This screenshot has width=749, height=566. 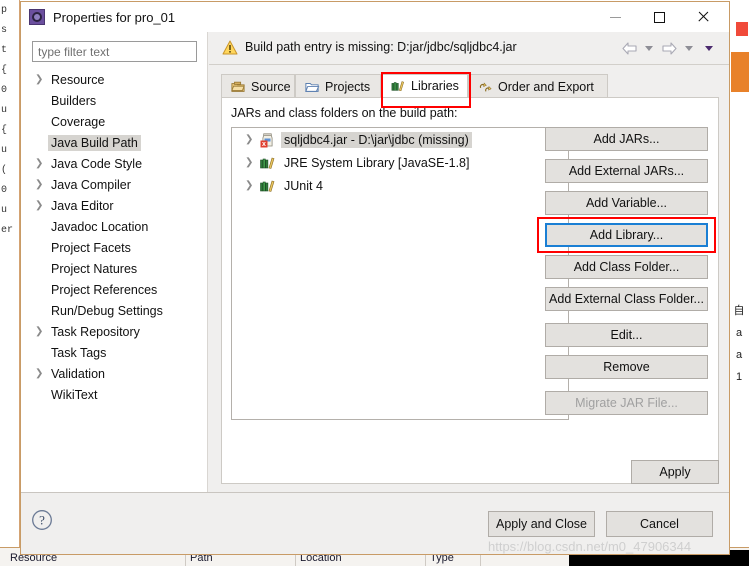 I want to click on dialog-titlebar: Properties for pro_01, so click(x=375, y=17).